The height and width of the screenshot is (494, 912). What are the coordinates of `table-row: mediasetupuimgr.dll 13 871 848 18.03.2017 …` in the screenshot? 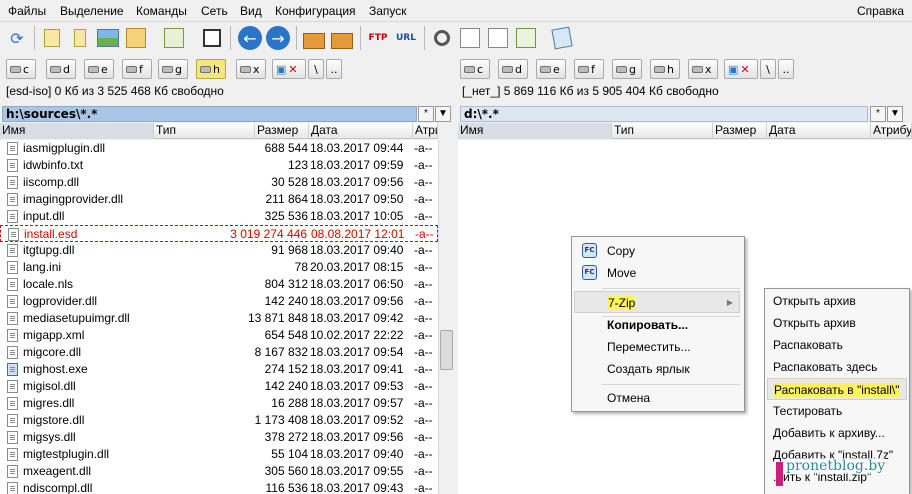 It's located at (219, 318).